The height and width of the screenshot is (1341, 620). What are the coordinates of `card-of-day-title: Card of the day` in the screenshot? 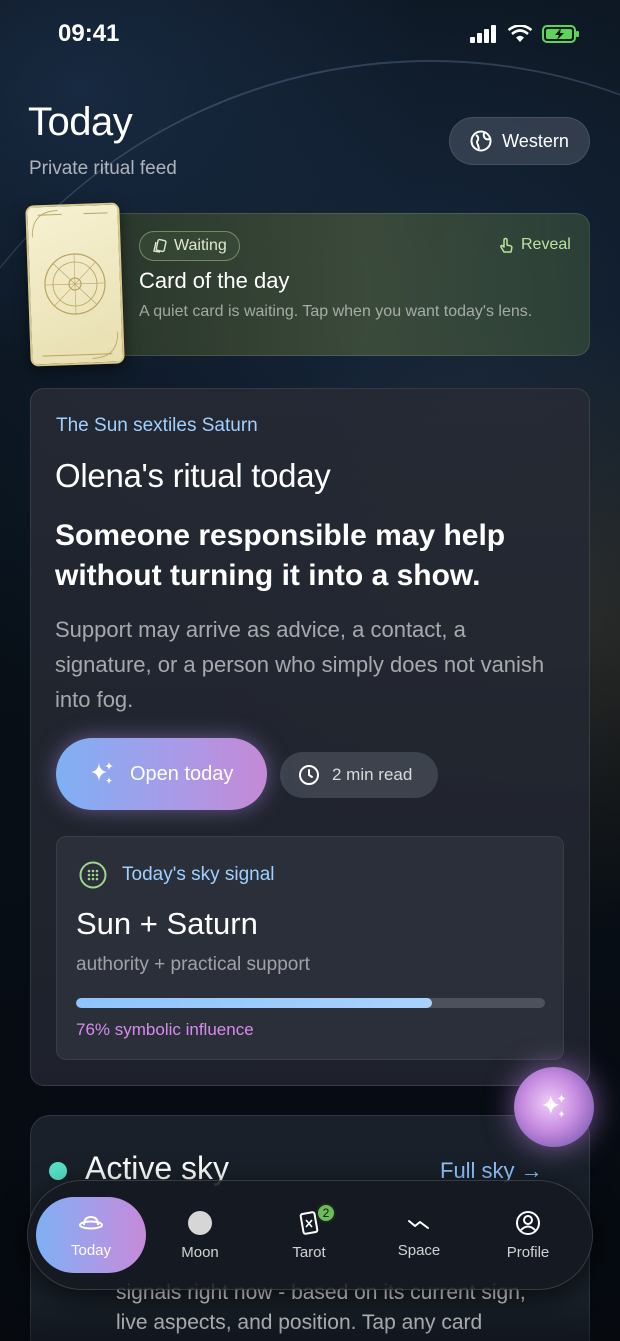 It's located at (214, 280).